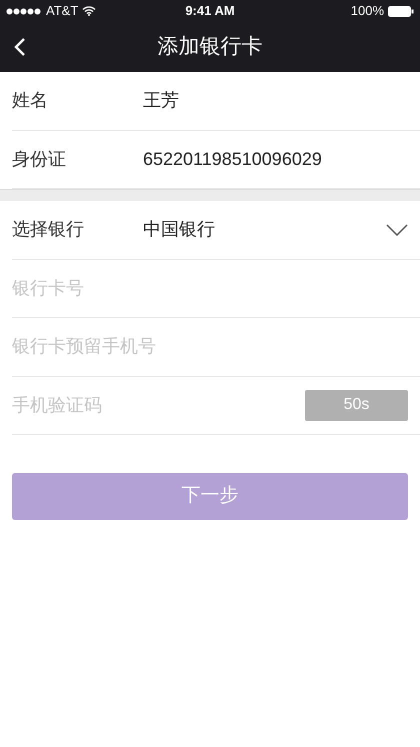 Image resolution: width=420 pixels, height=747 pixels. I want to click on next-button: 下一步, so click(210, 496).